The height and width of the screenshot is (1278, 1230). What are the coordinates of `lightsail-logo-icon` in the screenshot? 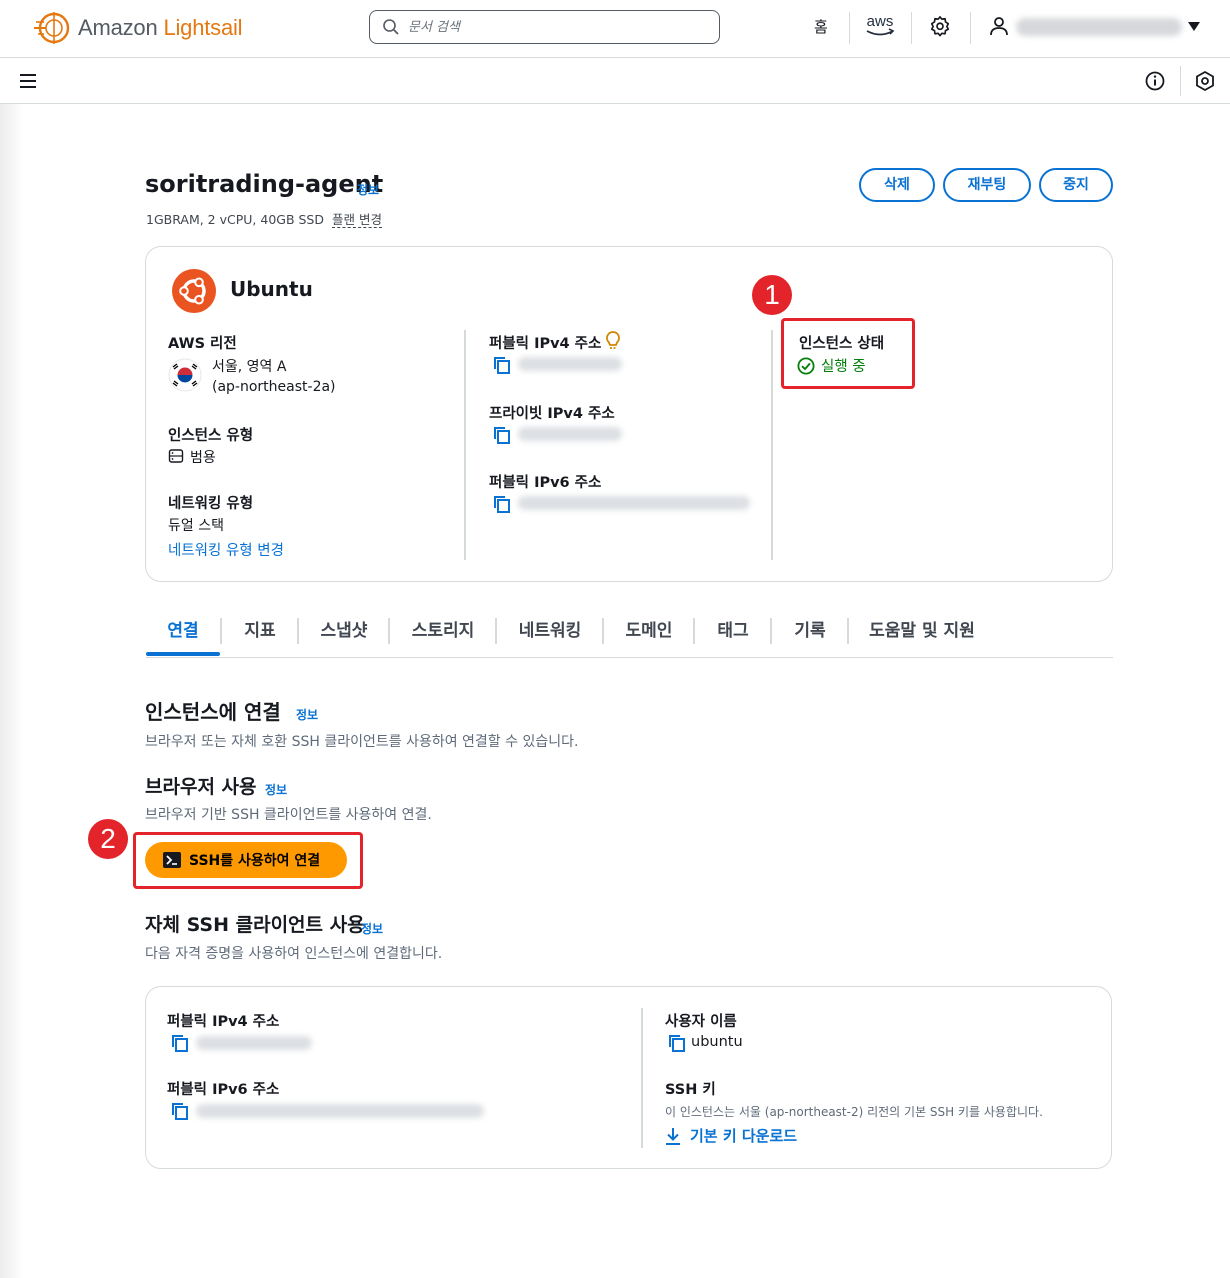 It's located at (52, 28).